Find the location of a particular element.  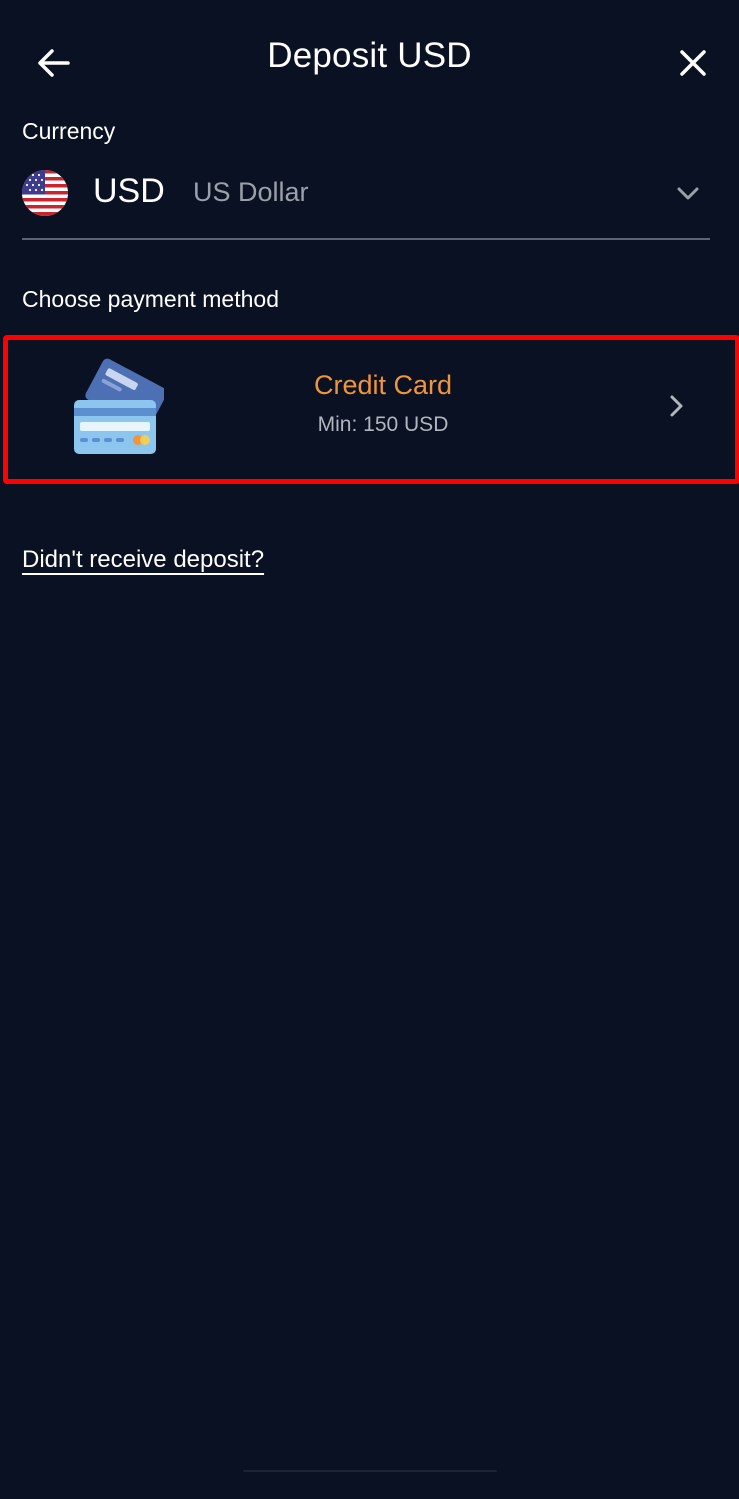

page-title: Deposit USD is located at coordinates (369, 55).